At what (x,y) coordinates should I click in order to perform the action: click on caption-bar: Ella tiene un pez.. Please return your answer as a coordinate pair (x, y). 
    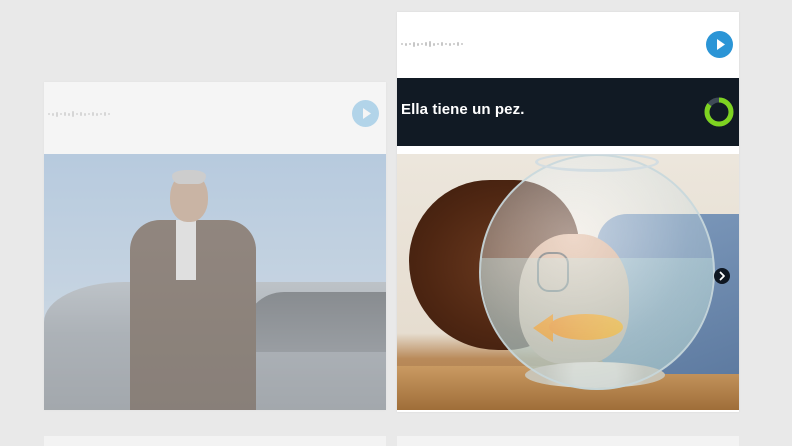
    Looking at the image, I should click on (568, 112).